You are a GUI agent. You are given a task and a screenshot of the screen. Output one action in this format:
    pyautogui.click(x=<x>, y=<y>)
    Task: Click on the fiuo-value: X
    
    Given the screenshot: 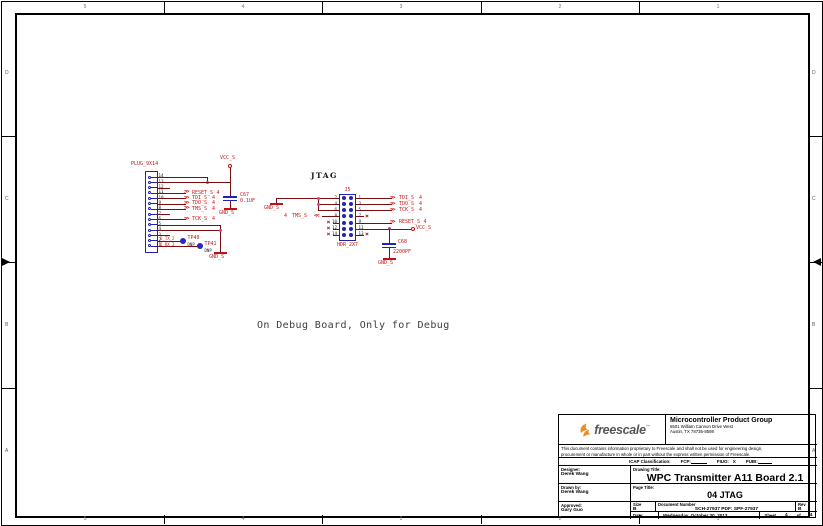 What is the action you would take?
    pyautogui.click(x=734, y=461)
    